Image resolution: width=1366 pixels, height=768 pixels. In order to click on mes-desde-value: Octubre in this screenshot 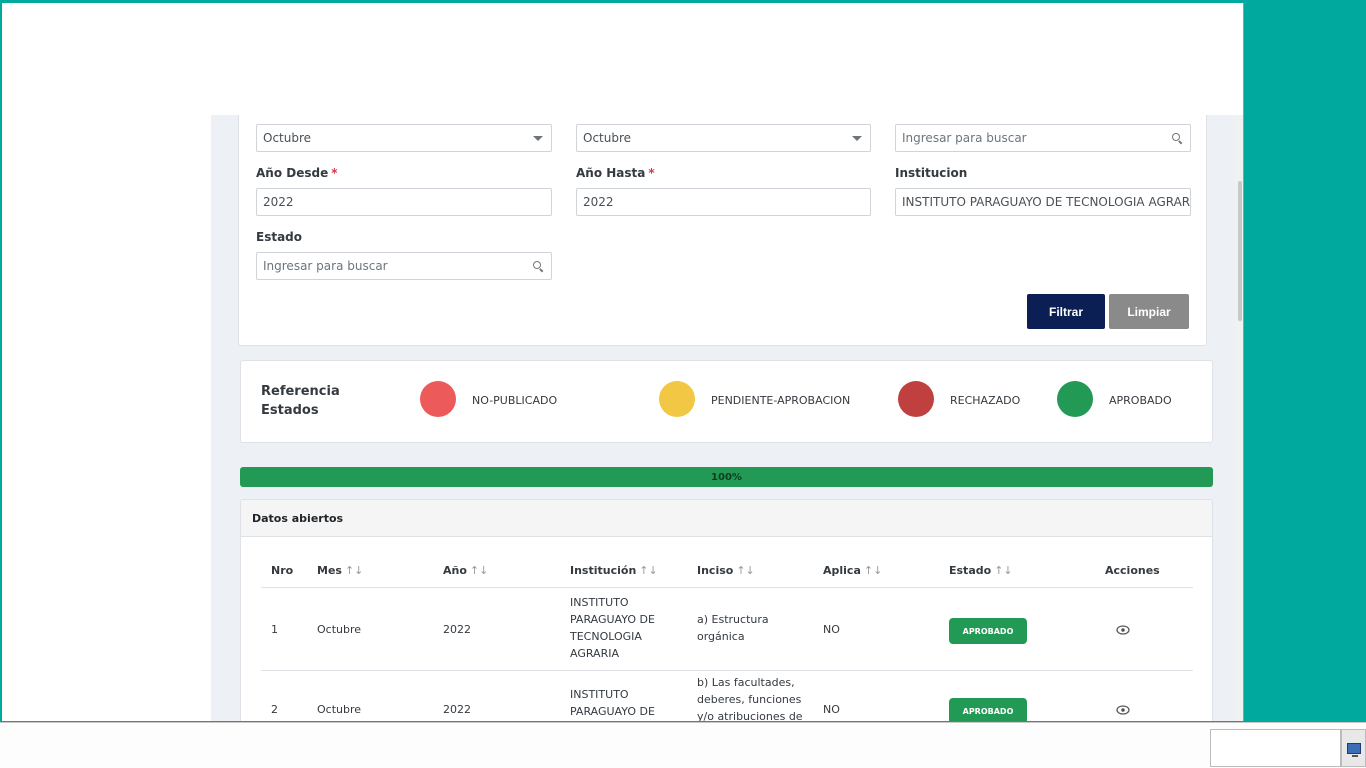, I will do `click(287, 138)`.